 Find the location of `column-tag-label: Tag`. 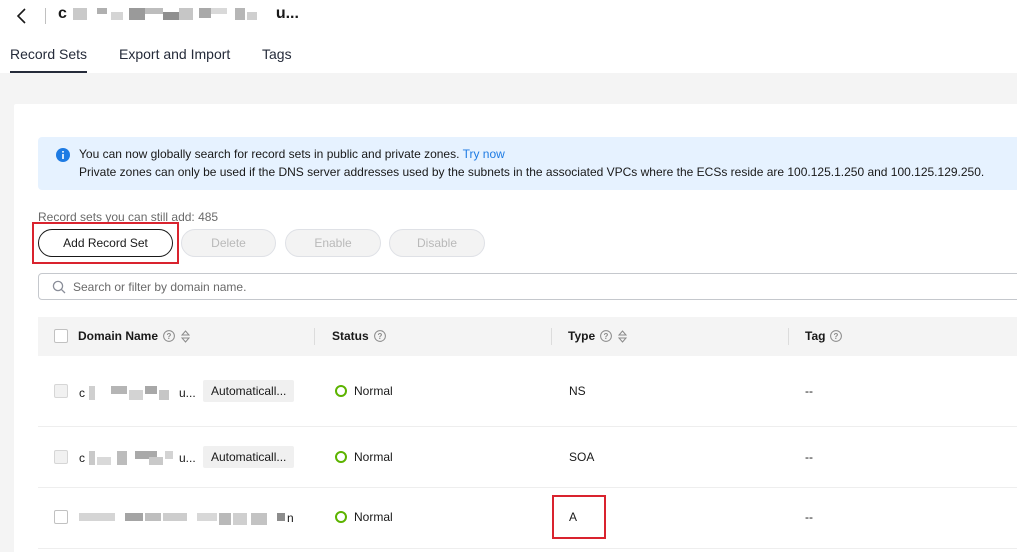

column-tag-label: Tag is located at coordinates (815, 336).